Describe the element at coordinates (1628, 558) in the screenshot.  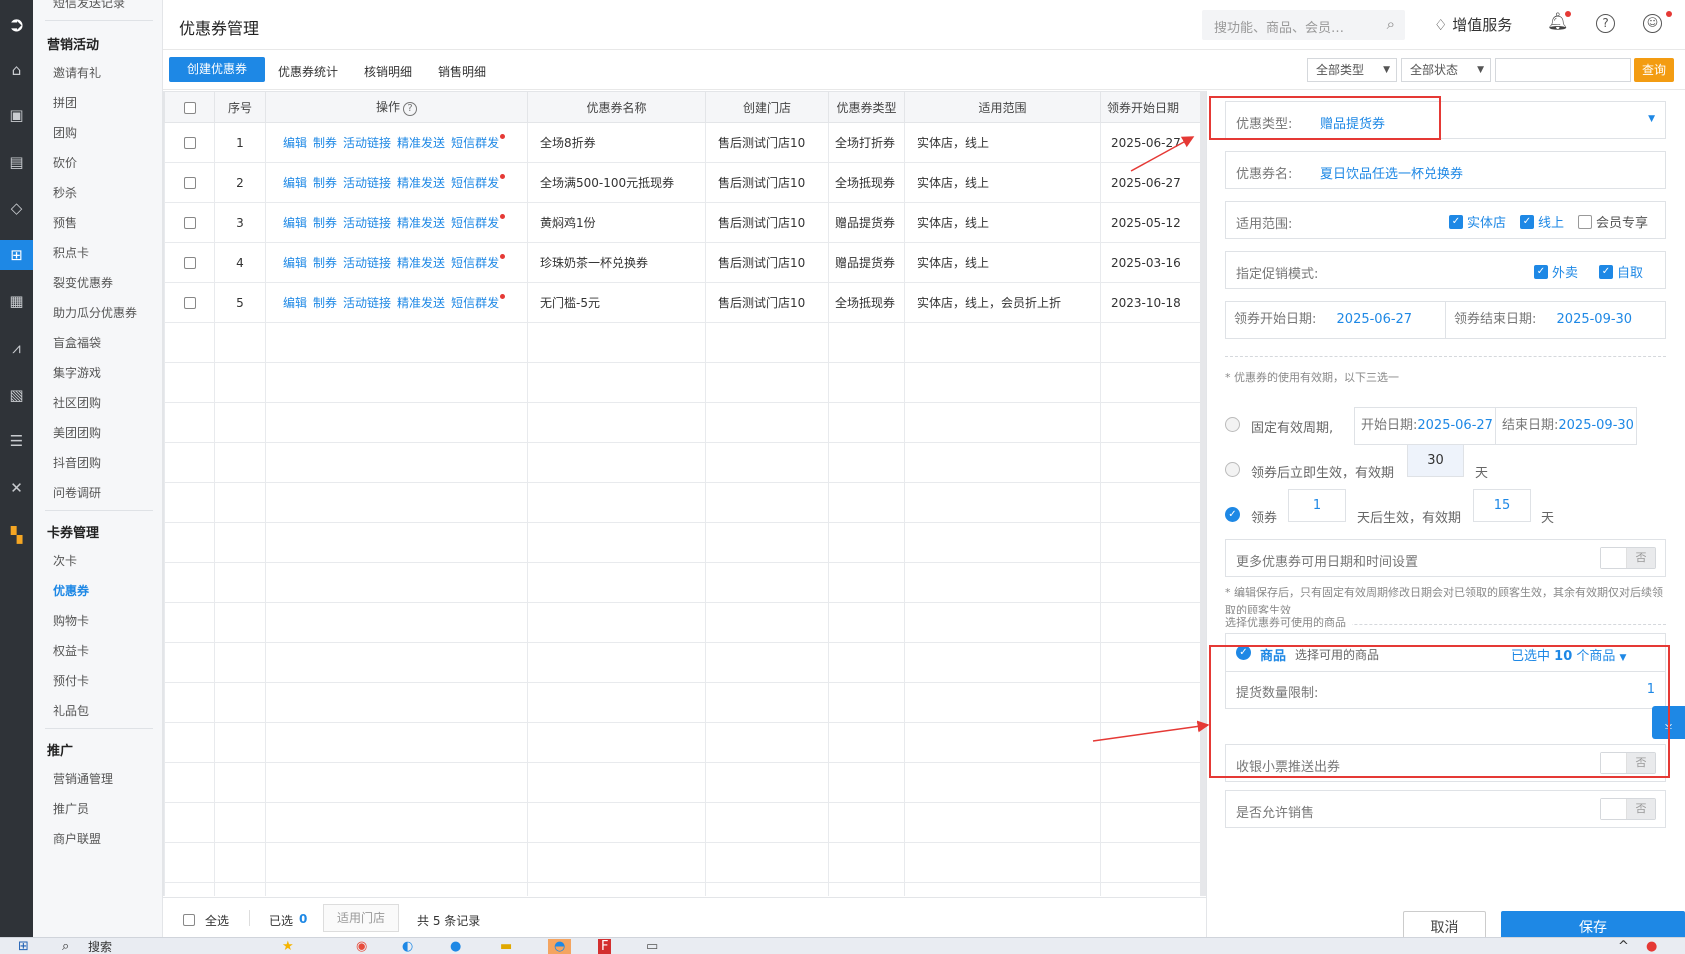
I see `more-settings-toggle: 否` at that location.